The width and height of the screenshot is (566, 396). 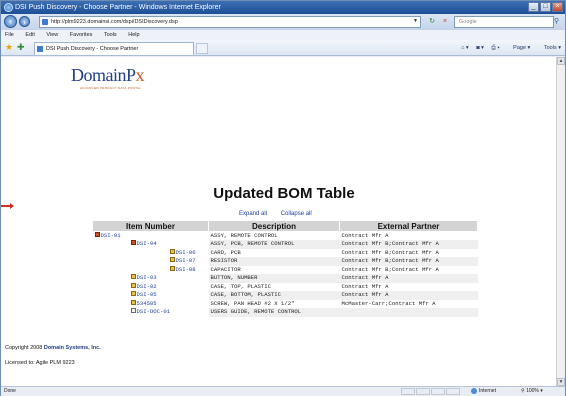 I want to click on new-tab-button, so click(x=202, y=48).